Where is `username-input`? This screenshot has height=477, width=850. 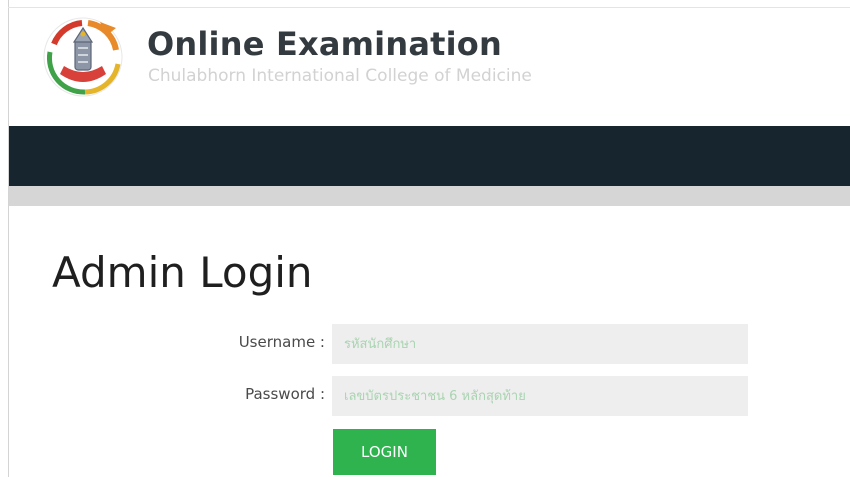
username-input is located at coordinates (540, 344).